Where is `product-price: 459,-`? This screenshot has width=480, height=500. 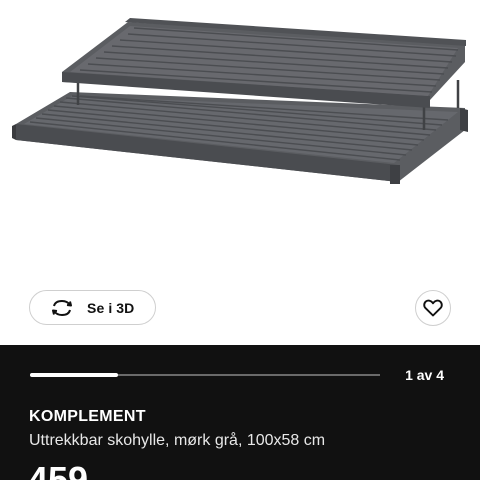
product-price: 459,- is located at coordinates (69, 479).